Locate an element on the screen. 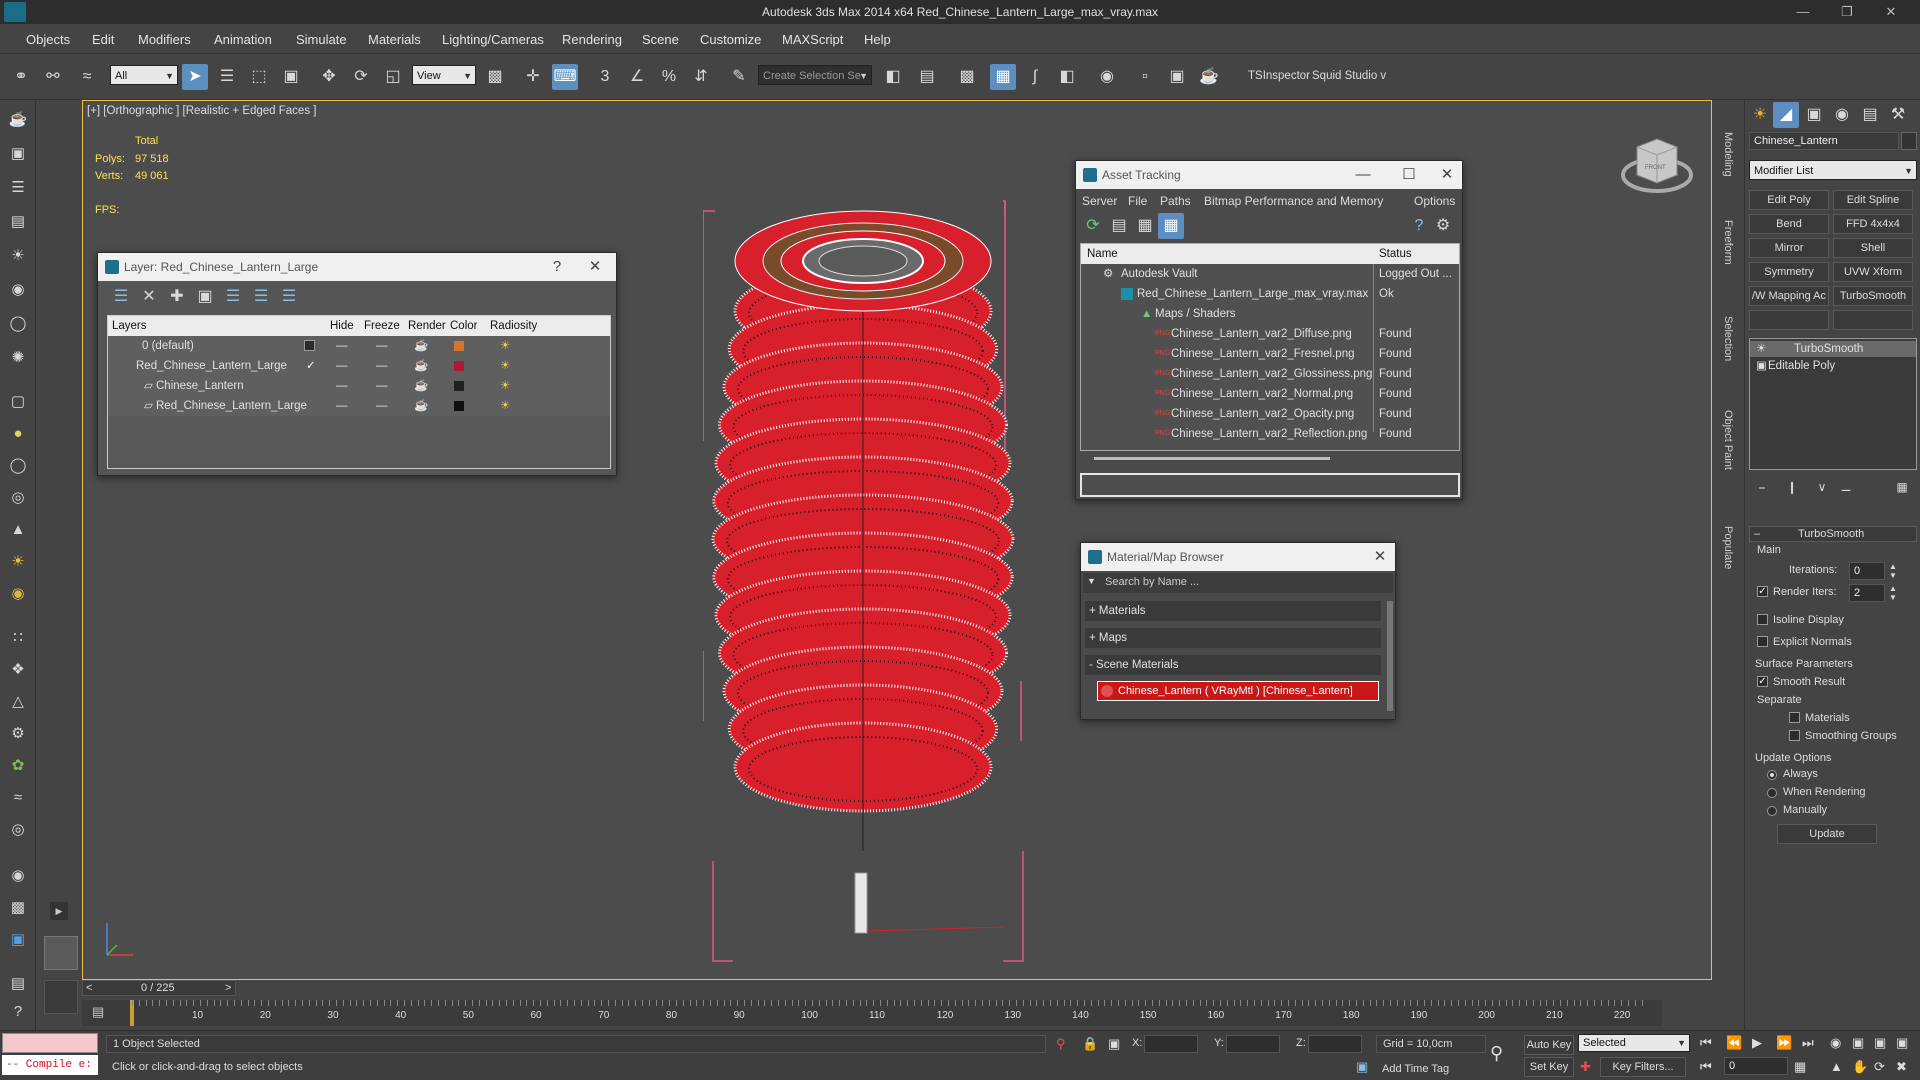  close-icon: ✕ is located at coordinates (1380, 557).